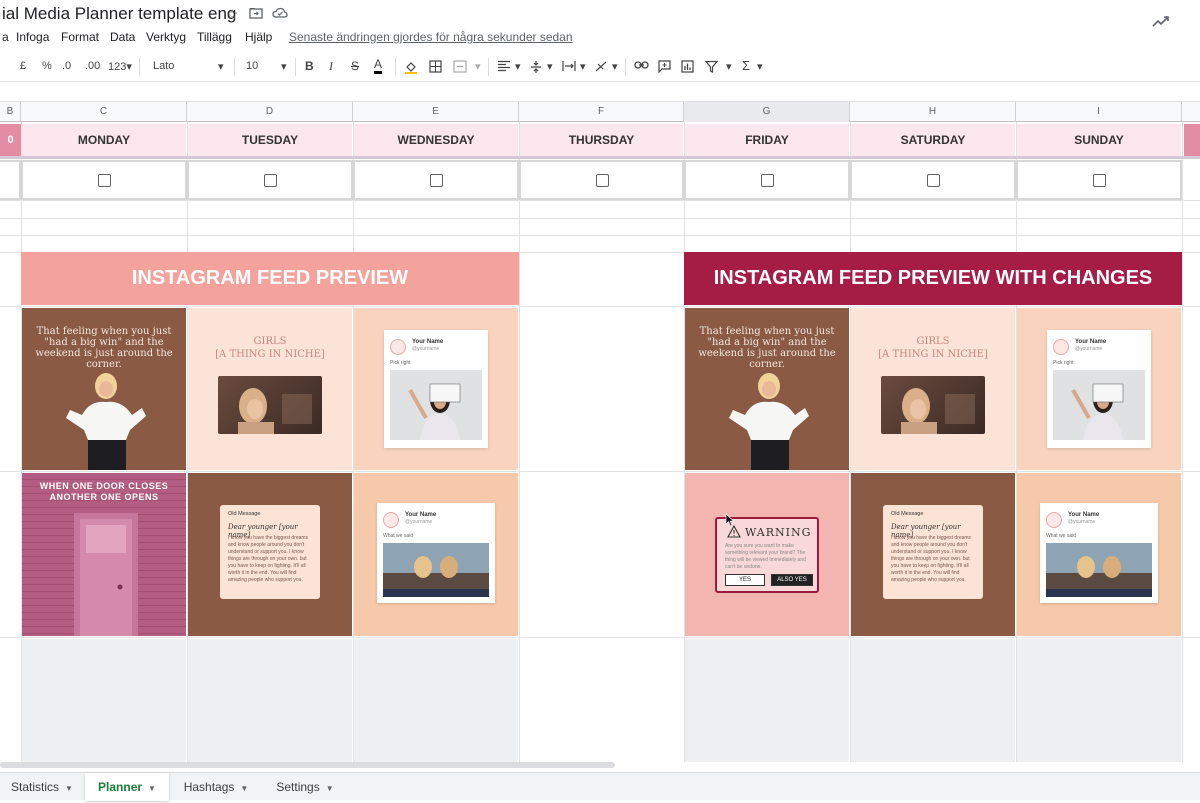 This screenshot has height=803, width=1200. What do you see at coordinates (47, 66) in the screenshot?
I see `percent-format-button: %` at bounding box center [47, 66].